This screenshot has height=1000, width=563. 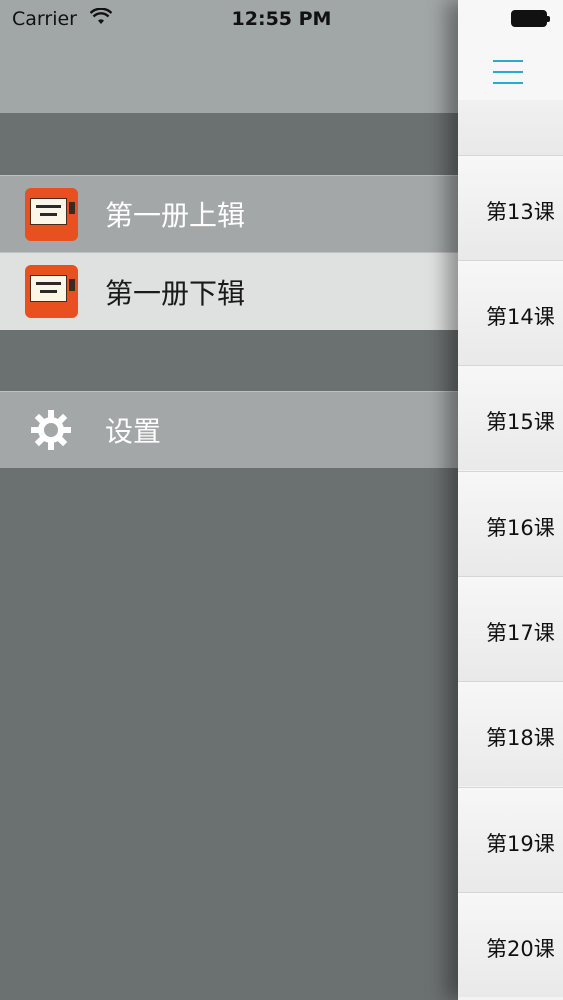 I want to click on lesson-label: 第18课, so click(x=520, y=738).